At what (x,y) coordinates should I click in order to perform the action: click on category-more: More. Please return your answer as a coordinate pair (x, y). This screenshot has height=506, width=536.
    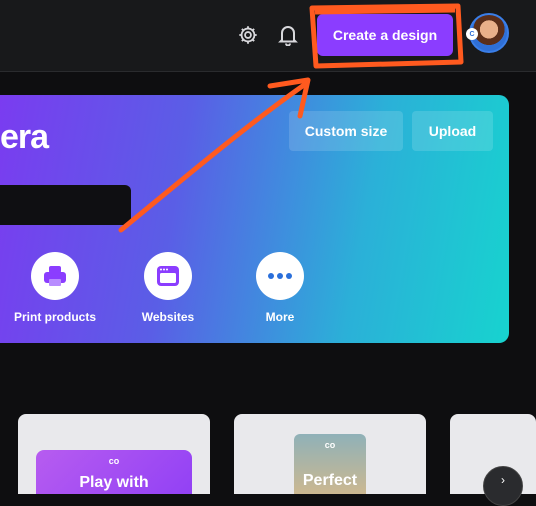
    Looking at the image, I should click on (280, 288).